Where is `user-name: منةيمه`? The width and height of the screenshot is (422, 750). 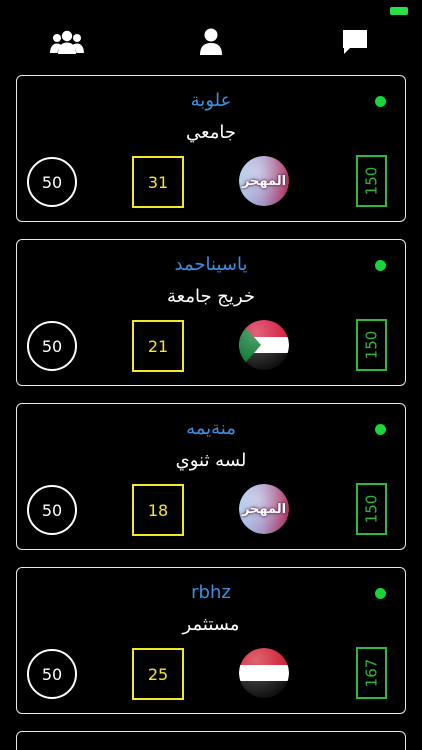 user-name: منةيمه is located at coordinates (211, 428).